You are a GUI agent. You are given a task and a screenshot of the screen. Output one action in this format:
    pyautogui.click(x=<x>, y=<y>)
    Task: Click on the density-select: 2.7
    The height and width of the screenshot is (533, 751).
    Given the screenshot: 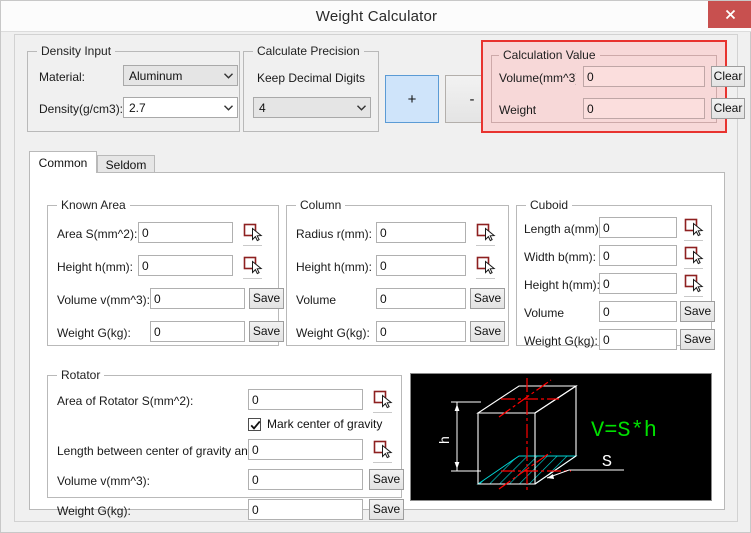 What is the action you would take?
    pyautogui.click(x=180, y=107)
    